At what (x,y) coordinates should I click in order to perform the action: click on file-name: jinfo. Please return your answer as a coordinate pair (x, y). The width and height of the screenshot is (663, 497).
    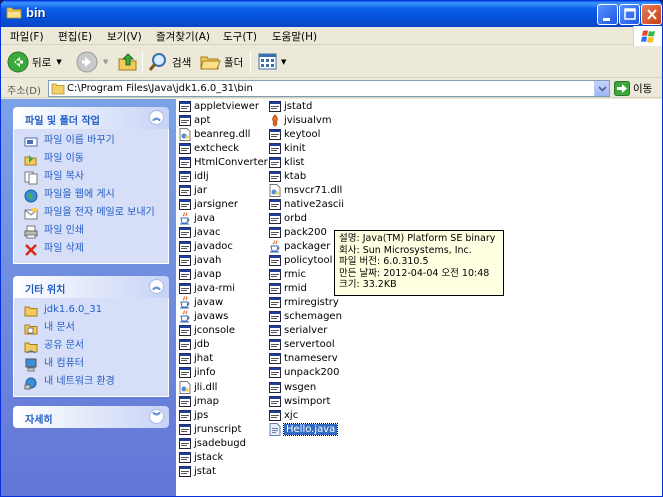
    Looking at the image, I should click on (205, 373).